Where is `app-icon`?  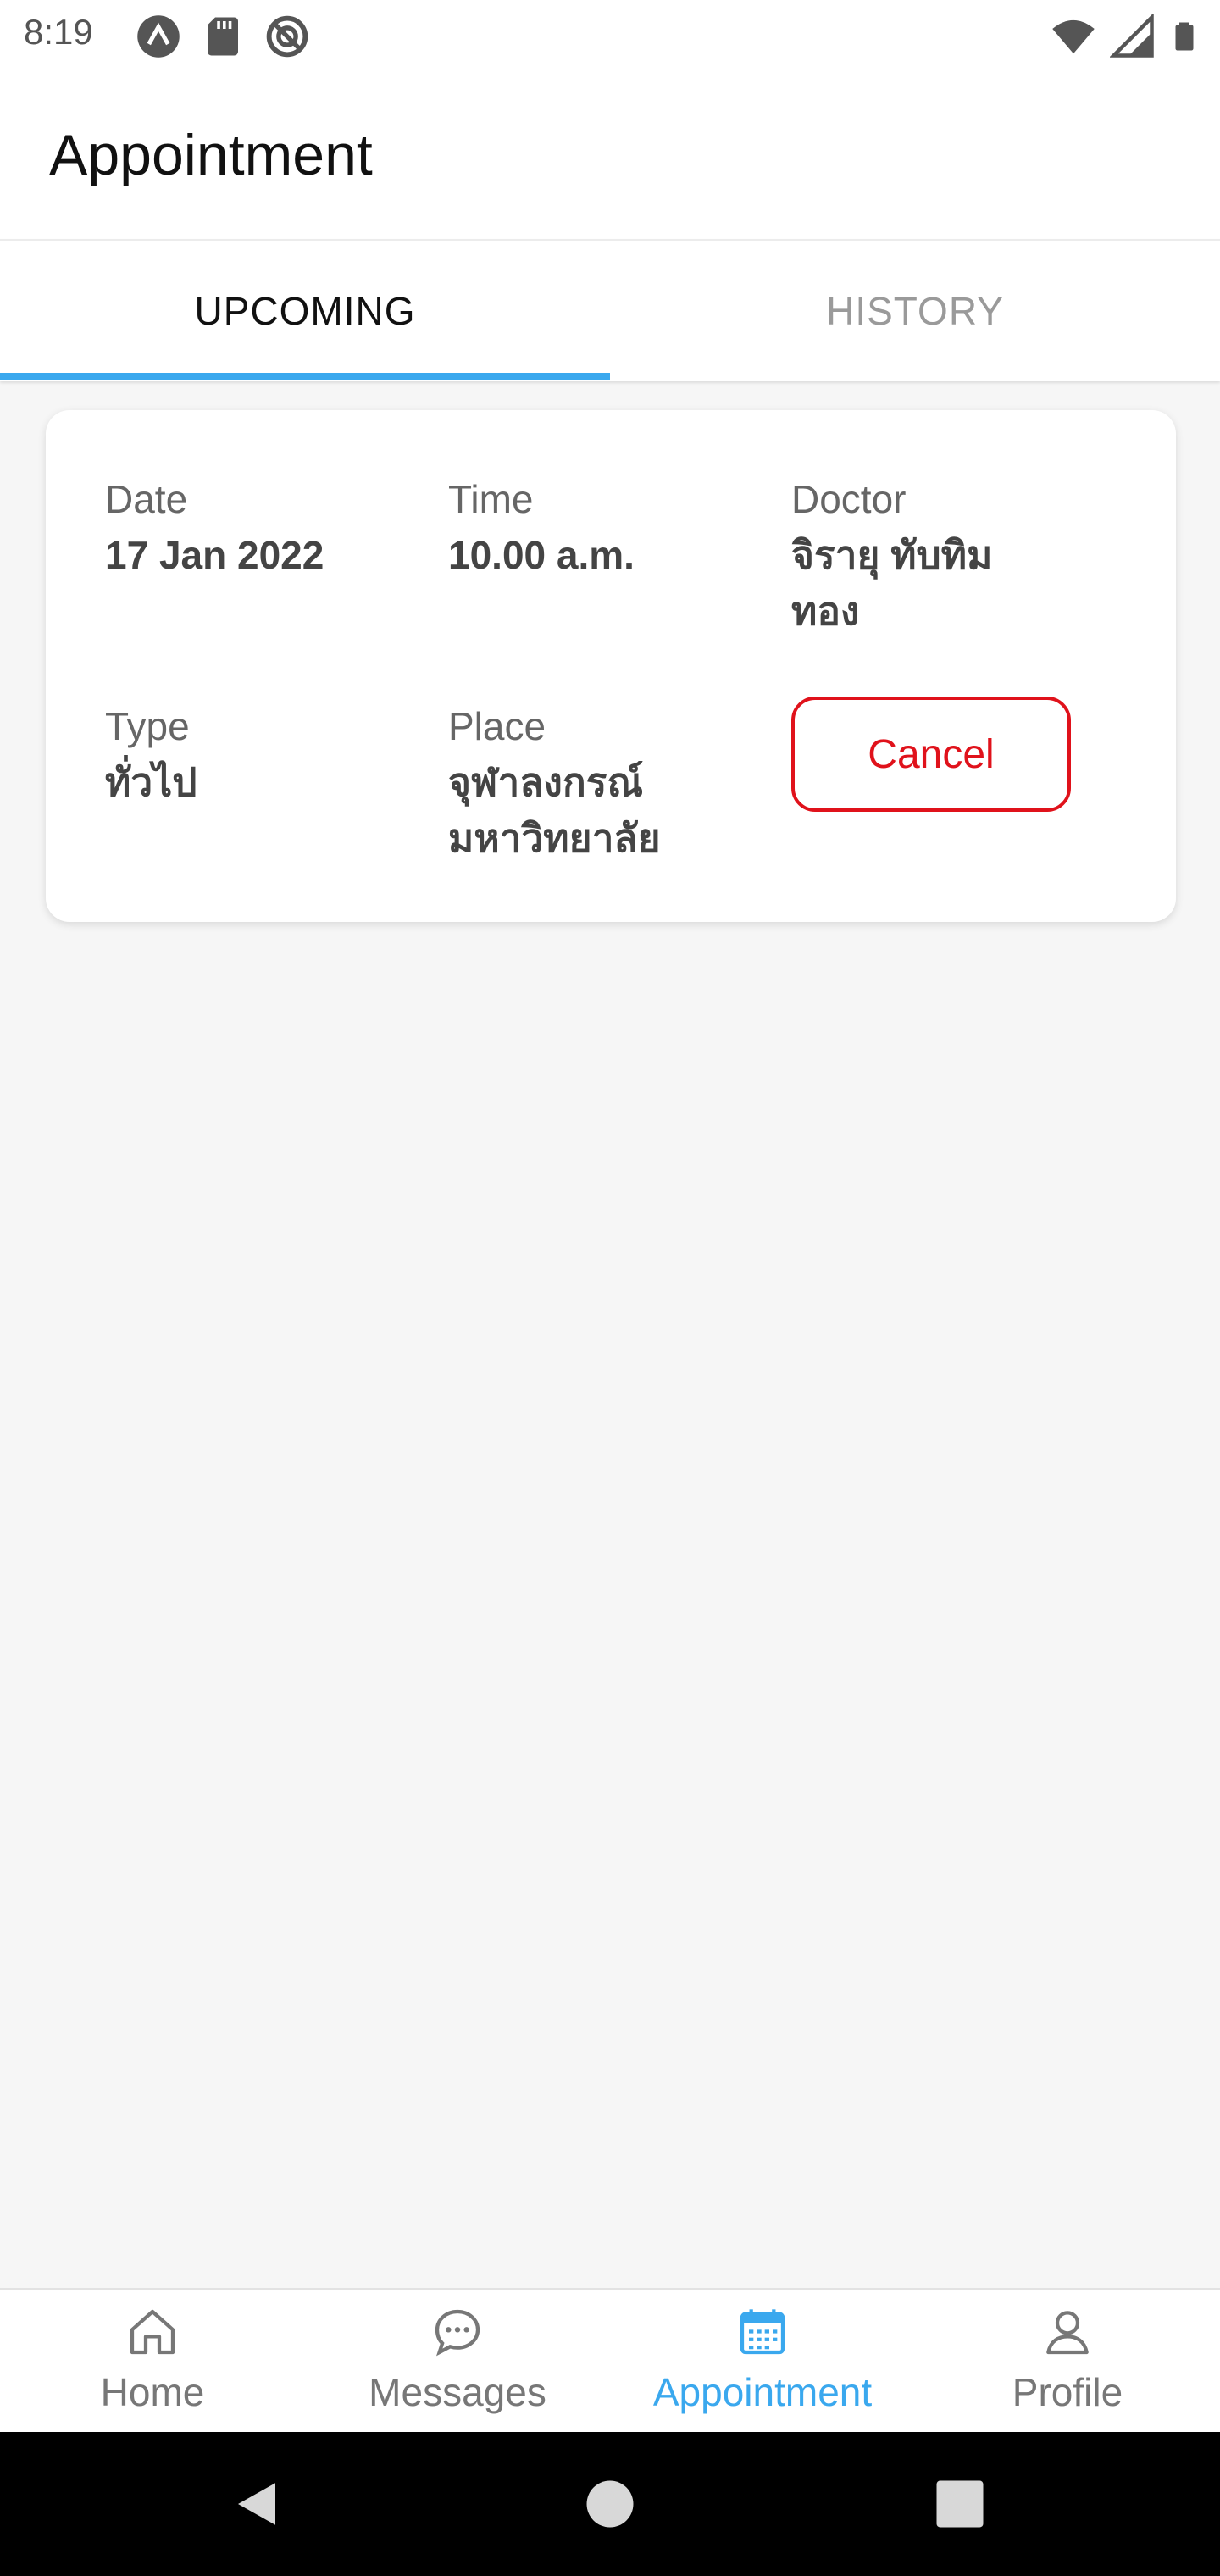 app-icon is located at coordinates (158, 36).